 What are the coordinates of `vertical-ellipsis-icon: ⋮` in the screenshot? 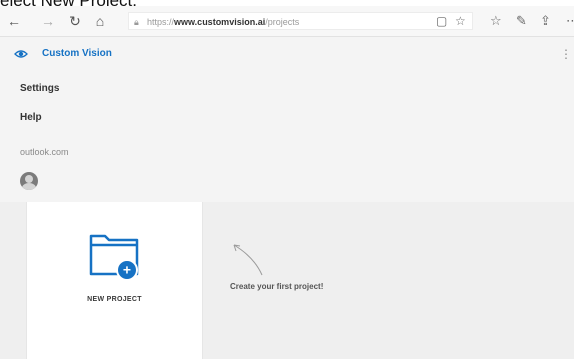 It's located at (566, 54).